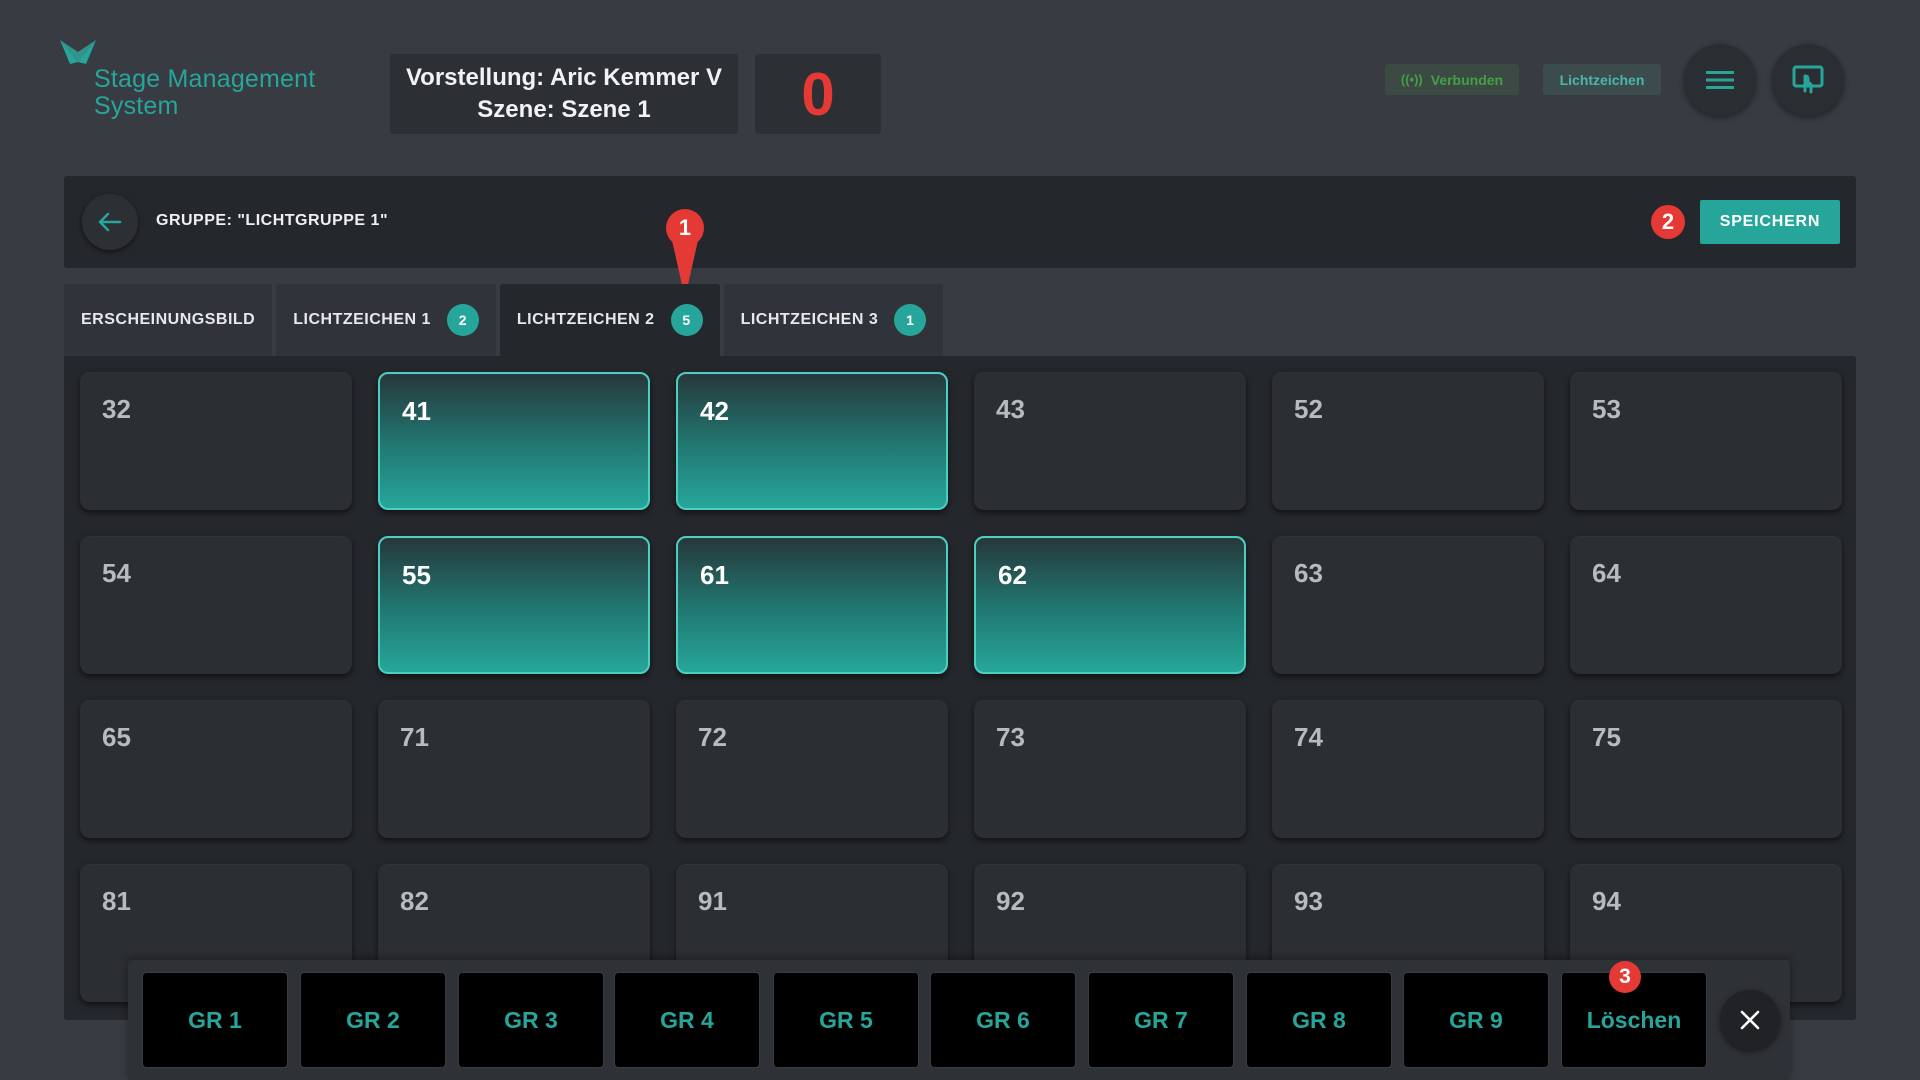 The width and height of the screenshot is (1920, 1080). Describe the element at coordinates (462, 320) in the screenshot. I see `tab-count-badge: 2` at that location.